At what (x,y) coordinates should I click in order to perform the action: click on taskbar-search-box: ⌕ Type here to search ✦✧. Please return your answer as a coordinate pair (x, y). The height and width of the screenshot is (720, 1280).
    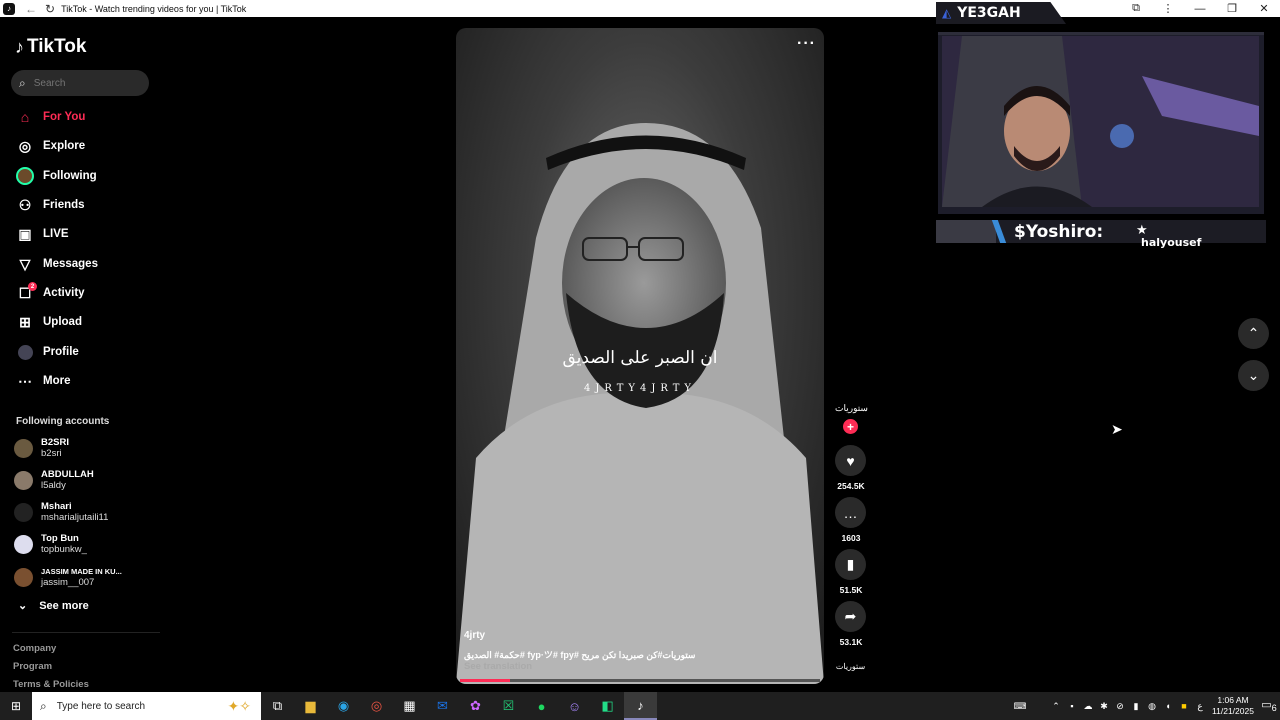
    Looking at the image, I should click on (146, 706).